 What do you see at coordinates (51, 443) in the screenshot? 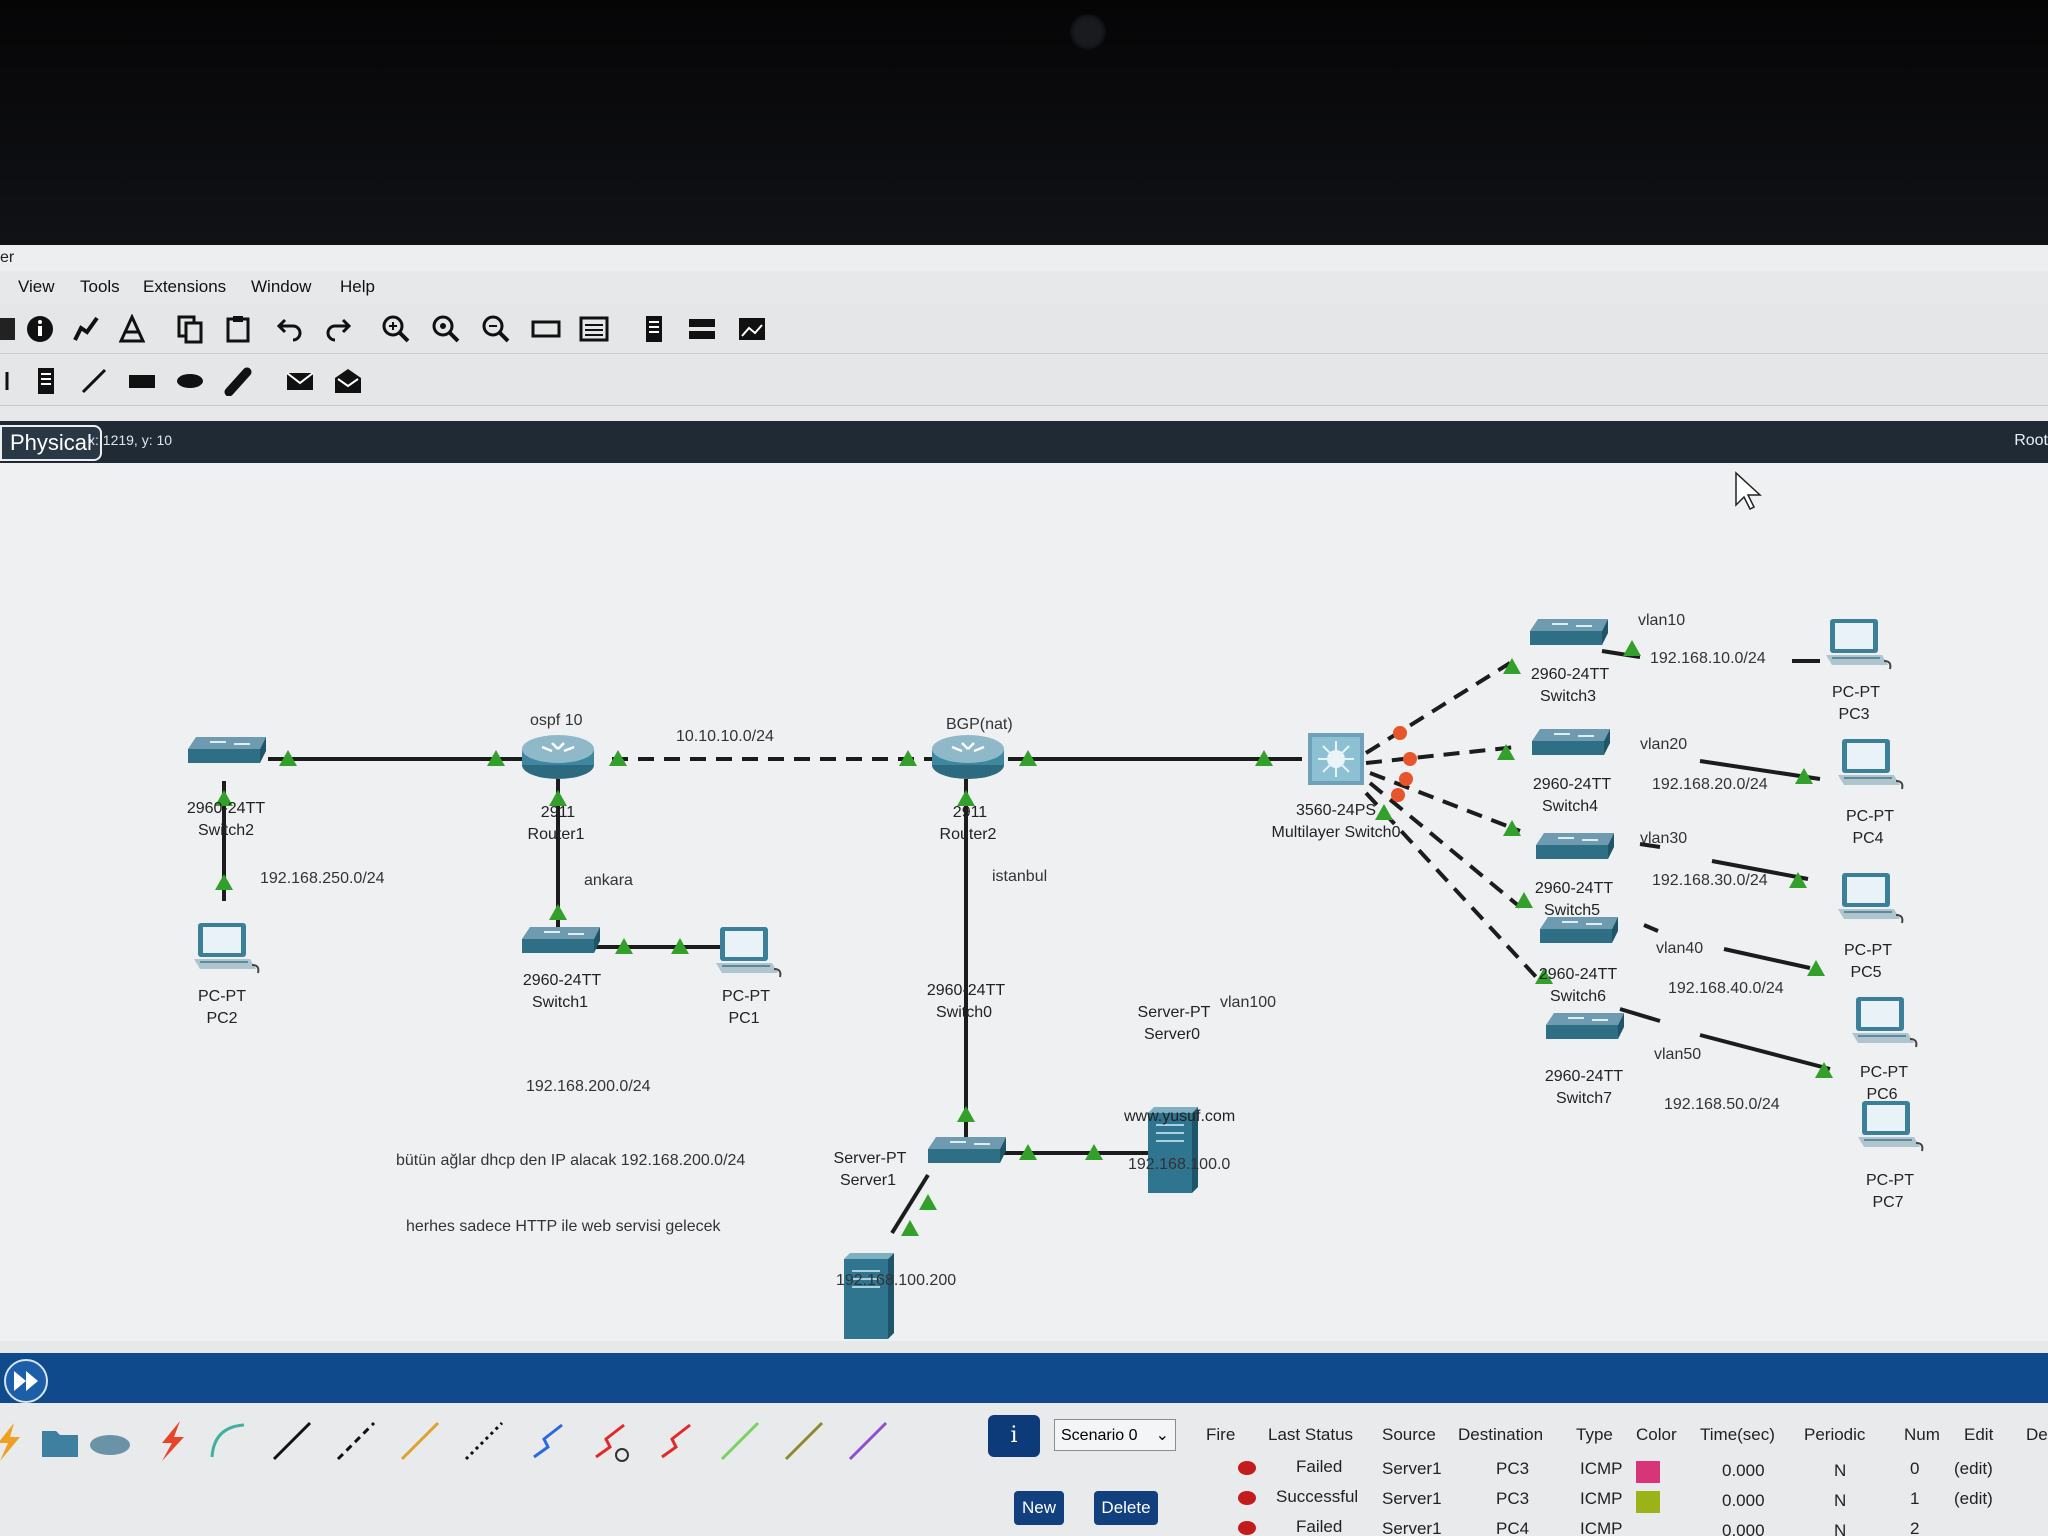
I see `tab-physical: Physical` at bounding box center [51, 443].